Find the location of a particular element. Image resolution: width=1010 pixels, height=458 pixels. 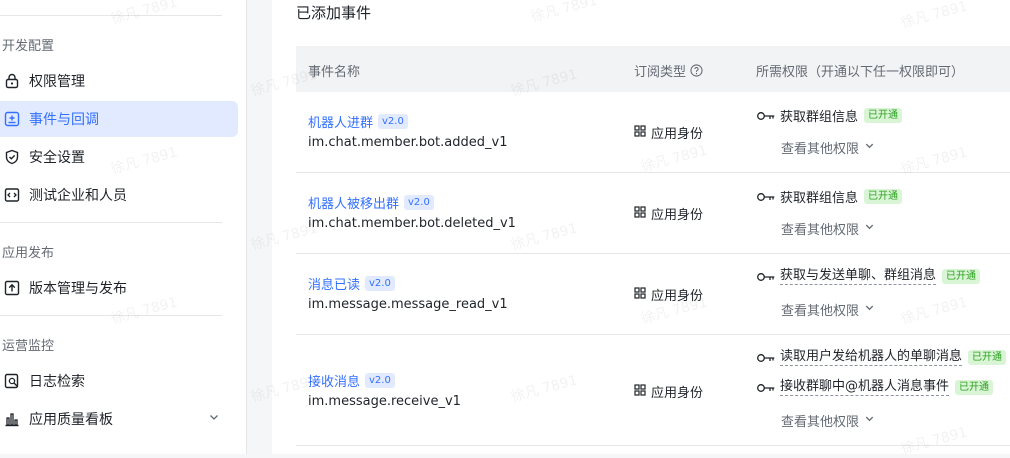

permission-item: 接收群聊中@机器人消息事件 已开通 is located at coordinates (875, 387).